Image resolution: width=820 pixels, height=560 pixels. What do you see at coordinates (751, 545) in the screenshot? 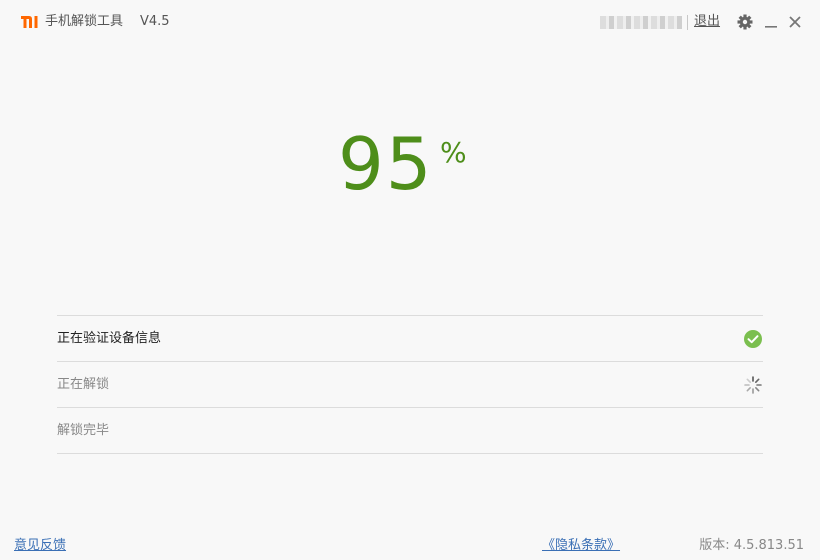
I see `build-version-label: 版本: 4.5.813.51` at bounding box center [751, 545].